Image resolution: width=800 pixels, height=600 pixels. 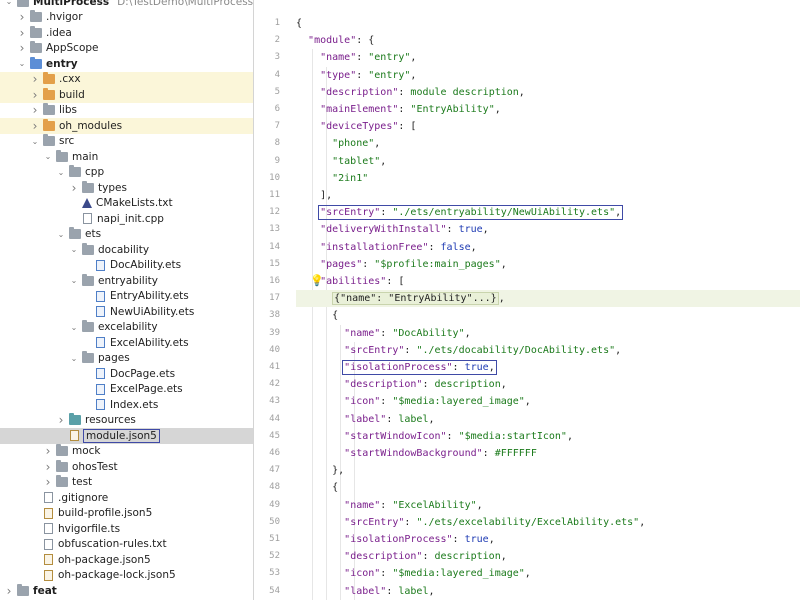 What do you see at coordinates (70, 79) in the screenshot?
I see `tree-item-label: .cxx` at bounding box center [70, 79].